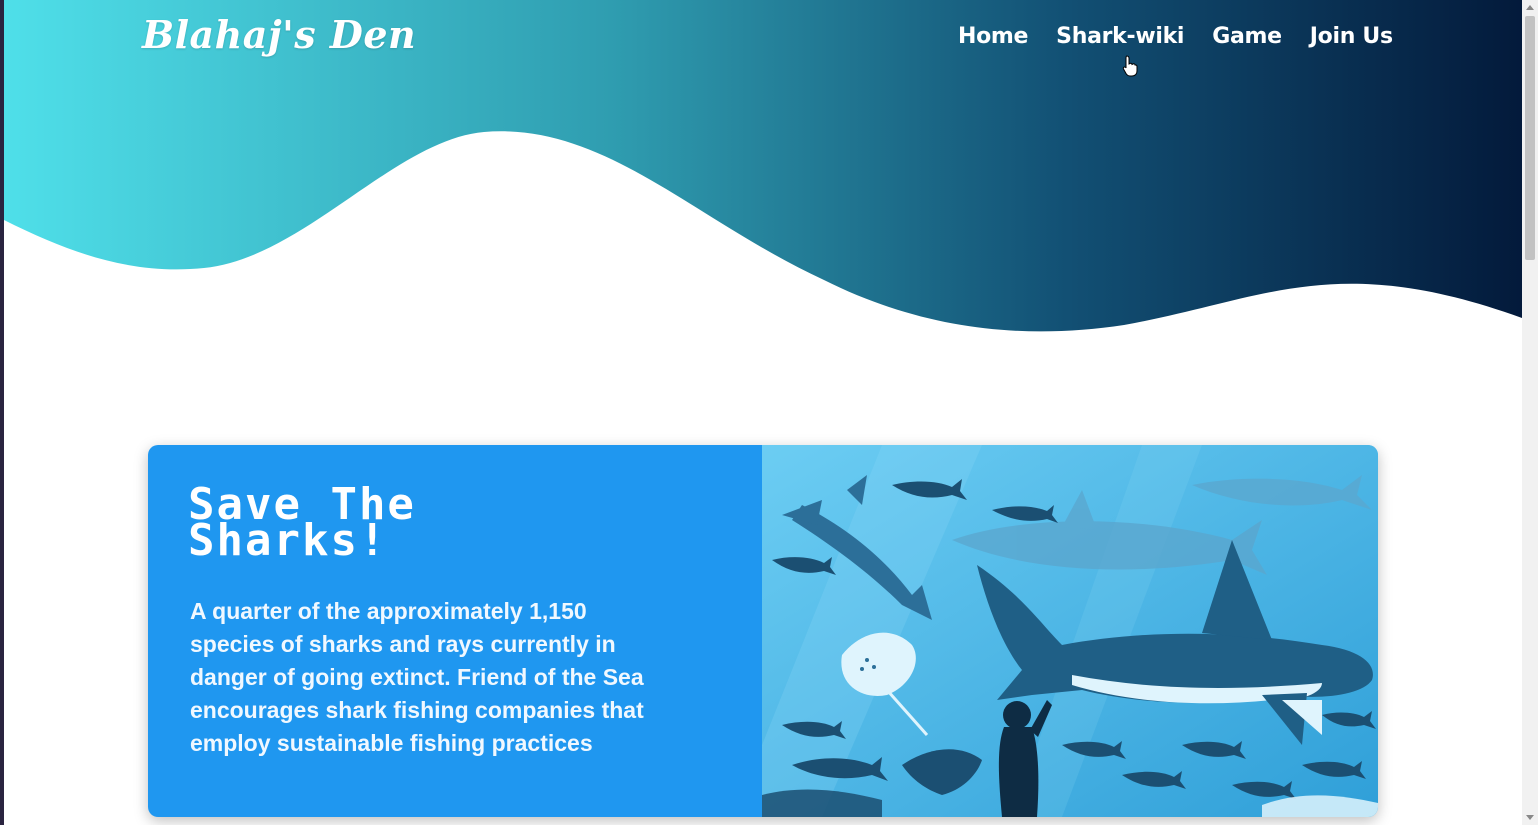 This screenshot has height=825, width=1538. What do you see at coordinates (1530, 138) in the screenshot?
I see `scrollbar-thumb` at bounding box center [1530, 138].